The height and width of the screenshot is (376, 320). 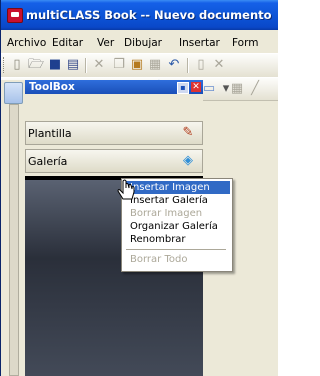 I want to click on toolbar-grip, so click(x=5, y=65).